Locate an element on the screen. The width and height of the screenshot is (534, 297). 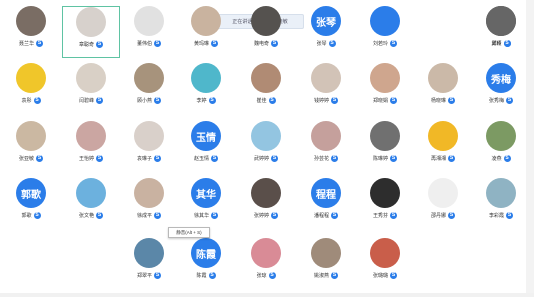
participant-name-row: 董伟伯 S is located at coordinates (149, 43).